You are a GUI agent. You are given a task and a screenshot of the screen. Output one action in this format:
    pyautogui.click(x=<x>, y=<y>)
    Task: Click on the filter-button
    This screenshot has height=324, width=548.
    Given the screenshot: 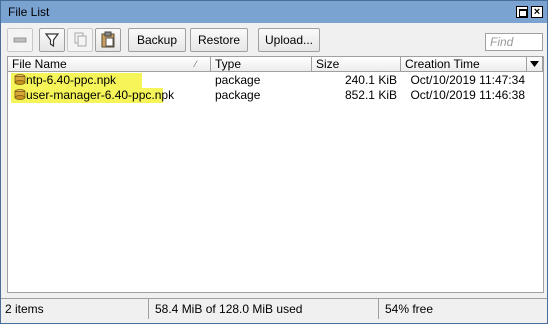 What is the action you would take?
    pyautogui.click(x=52, y=40)
    